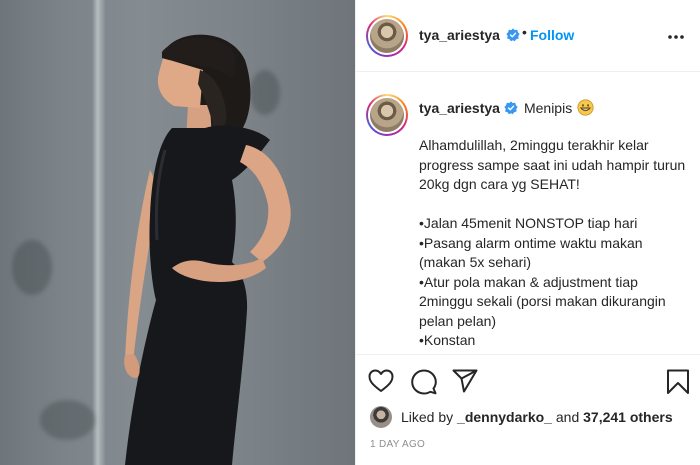 Image resolution: width=700 pixels, height=465 pixels. I want to click on likes-text: Liked by _dennydarko_ and 37,241 others, so click(537, 417).